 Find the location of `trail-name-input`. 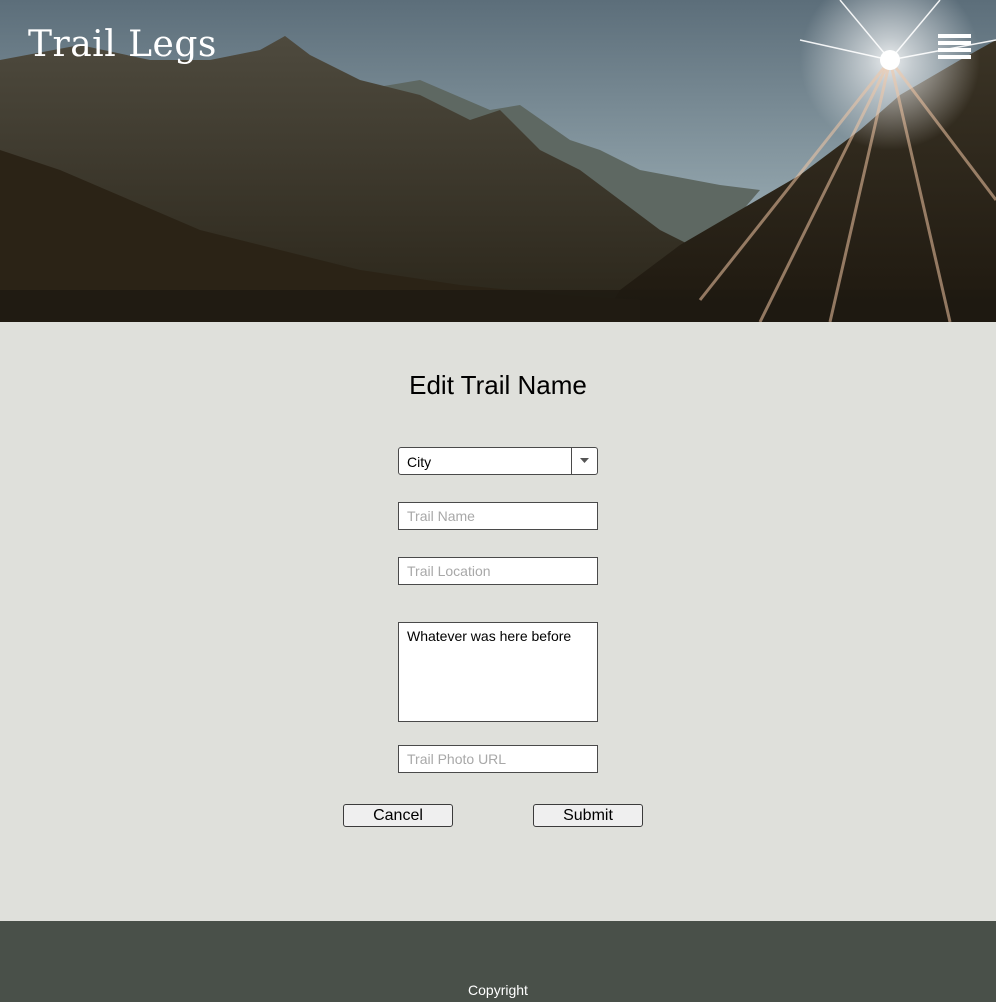

trail-name-input is located at coordinates (498, 516).